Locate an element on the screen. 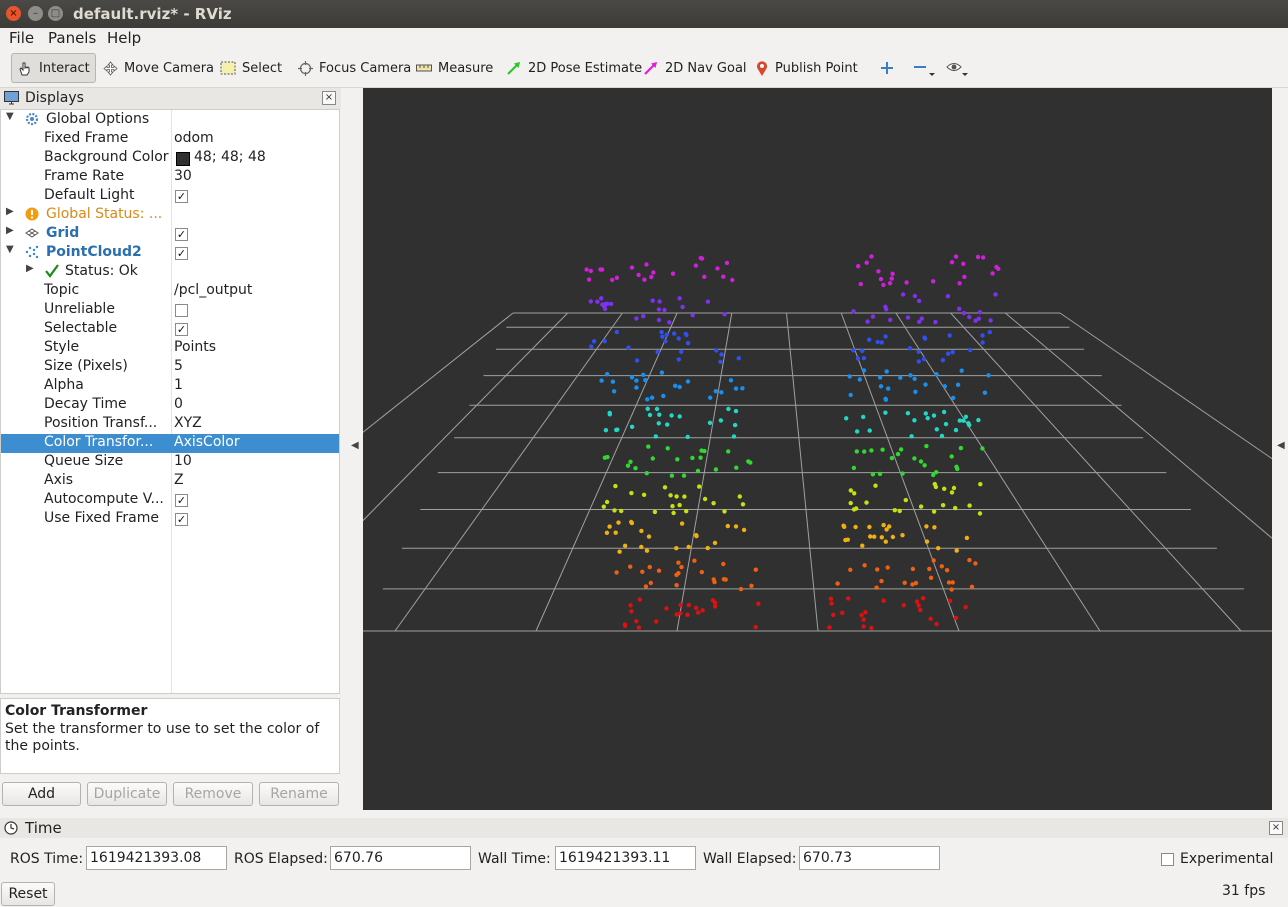  row-value: AxisColor is located at coordinates (207, 442).